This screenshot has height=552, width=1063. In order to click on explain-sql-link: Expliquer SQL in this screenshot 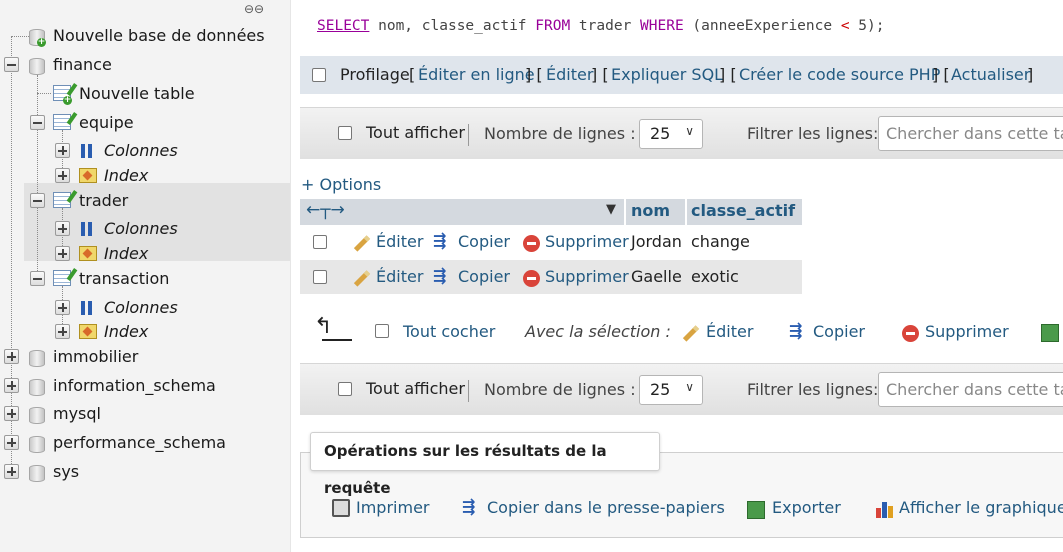, I will do `click(667, 74)`.